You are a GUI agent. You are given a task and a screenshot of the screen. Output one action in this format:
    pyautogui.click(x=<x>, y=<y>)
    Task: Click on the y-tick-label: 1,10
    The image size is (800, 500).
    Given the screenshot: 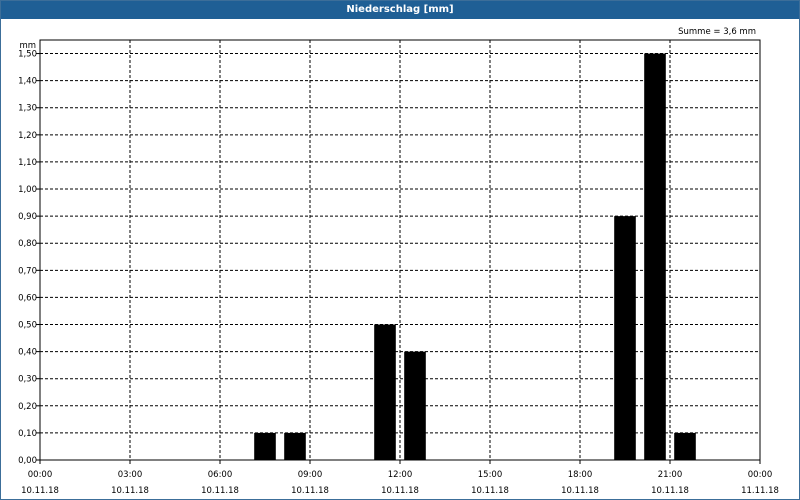 What is the action you would take?
    pyautogui.click(x=27, y=163)
    